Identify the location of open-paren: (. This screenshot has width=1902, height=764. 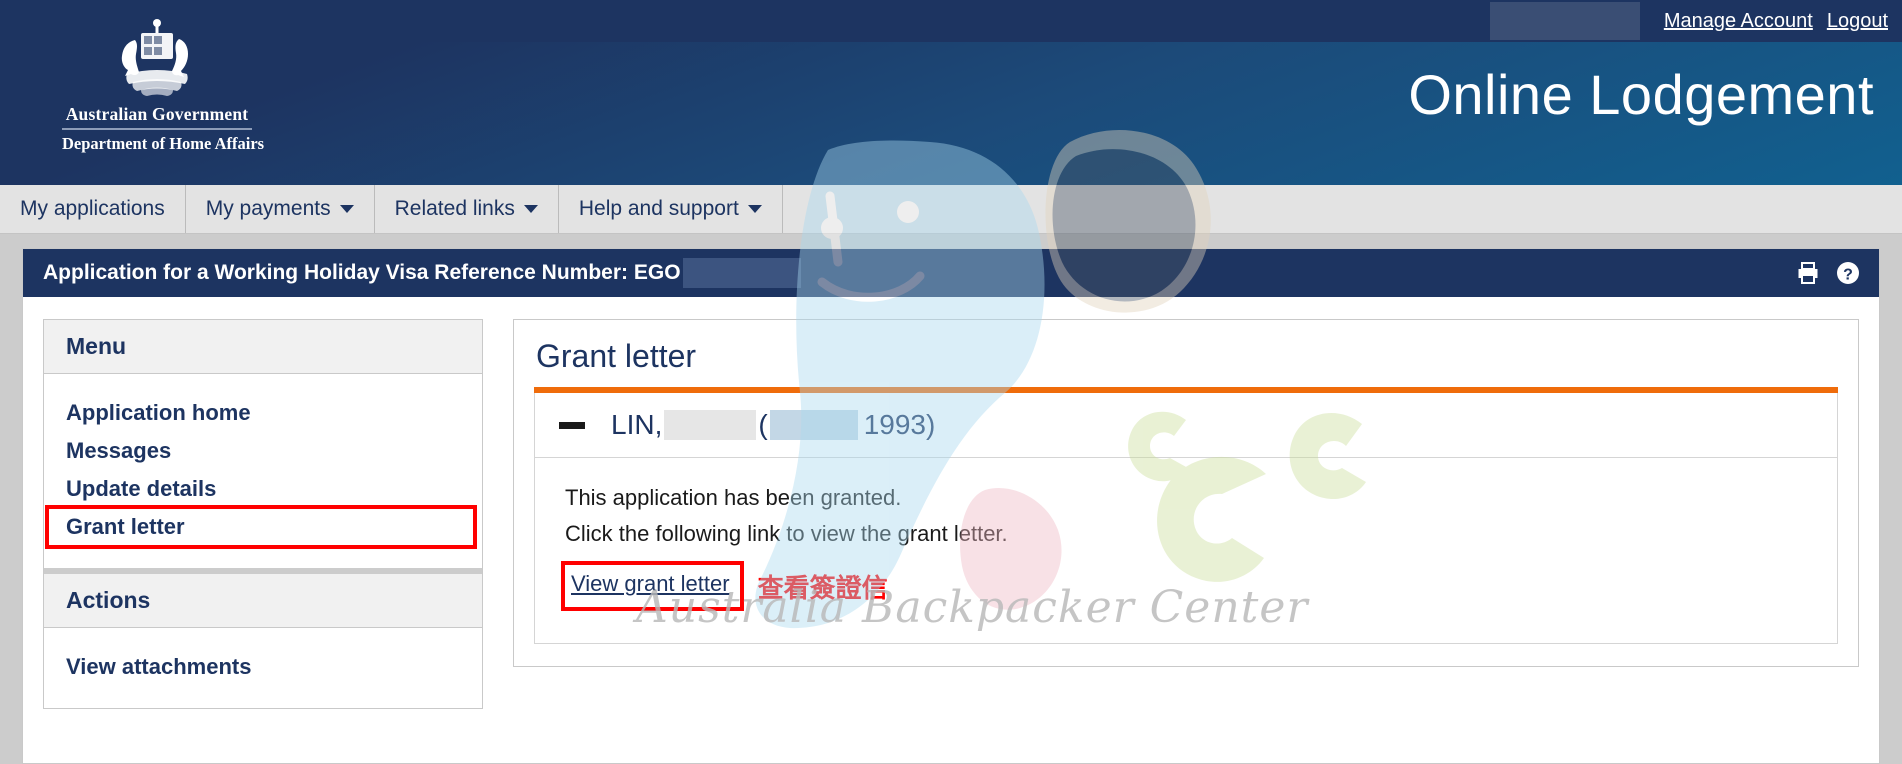
(763, 424).